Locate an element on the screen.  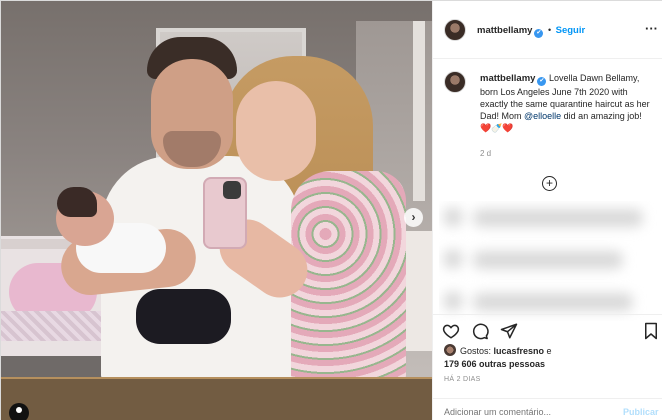
caption-author-avatar is located at coordinates (455, 82).